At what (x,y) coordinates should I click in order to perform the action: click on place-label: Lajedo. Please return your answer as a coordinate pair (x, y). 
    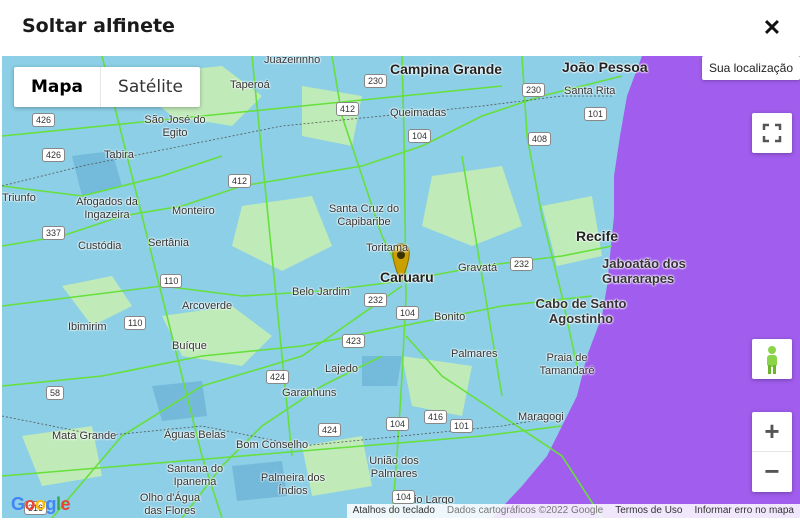
    Looking at the image, I should click on (342, 369).